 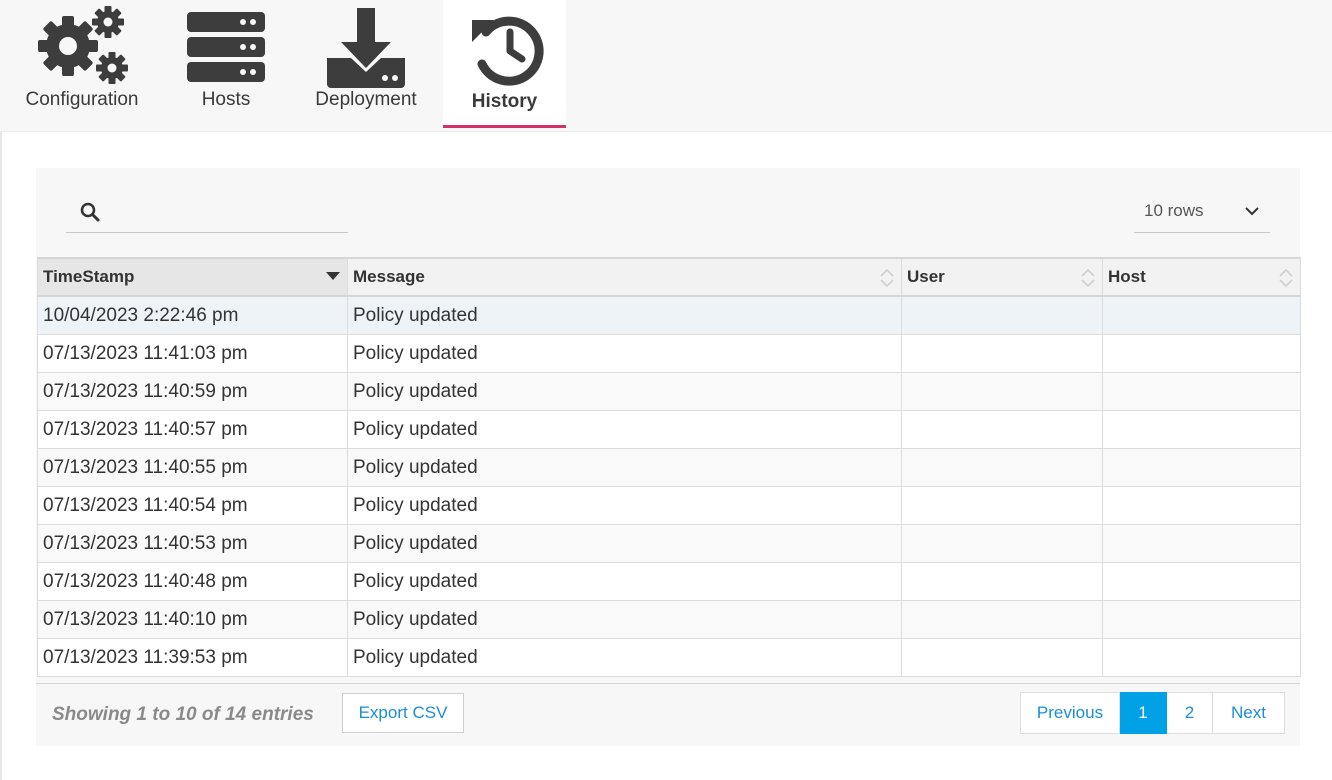 I want to click on table-row: 07/13/2023 11:40:48 pm Policy updated, so click(x=669, y=581).